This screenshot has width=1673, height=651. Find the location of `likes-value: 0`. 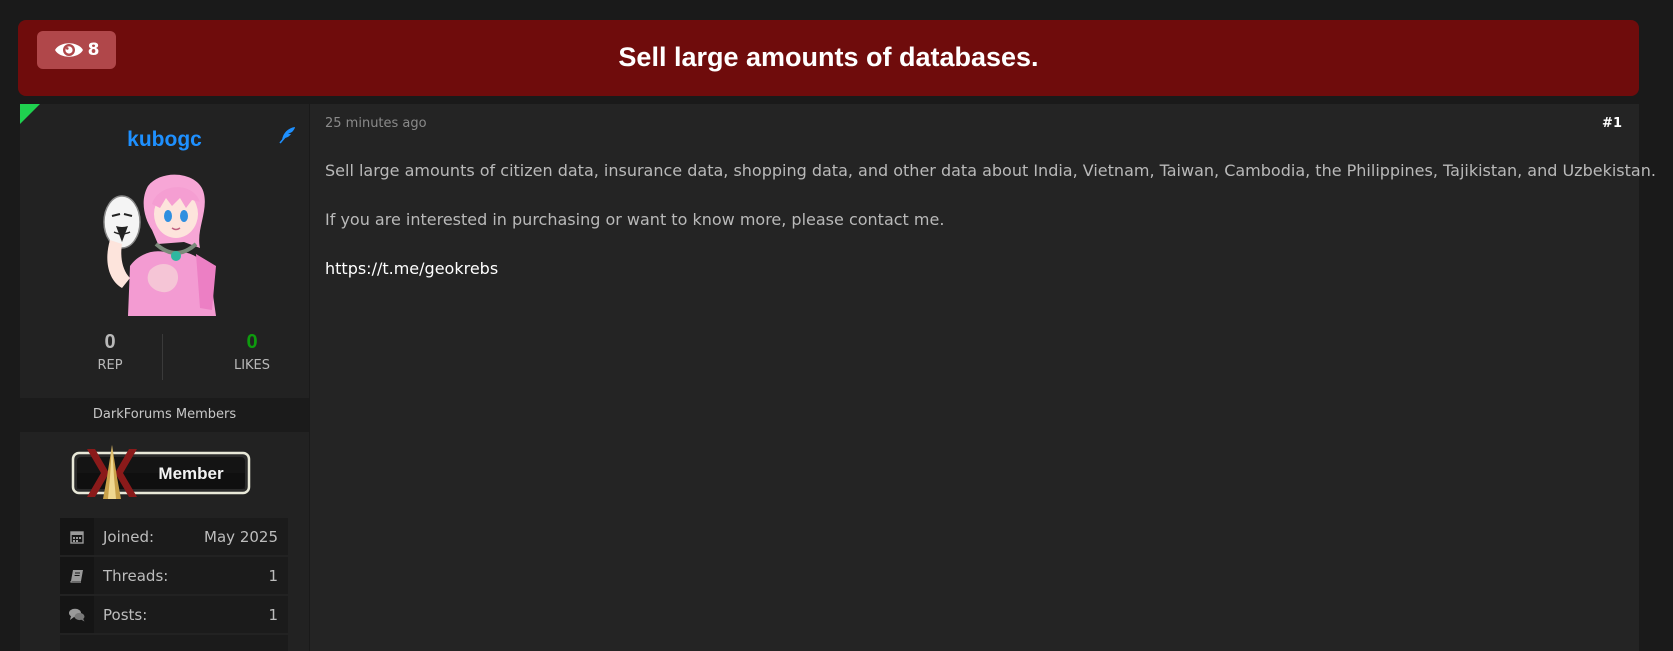

likes-value: 0 is located at coordinates (252, 342).